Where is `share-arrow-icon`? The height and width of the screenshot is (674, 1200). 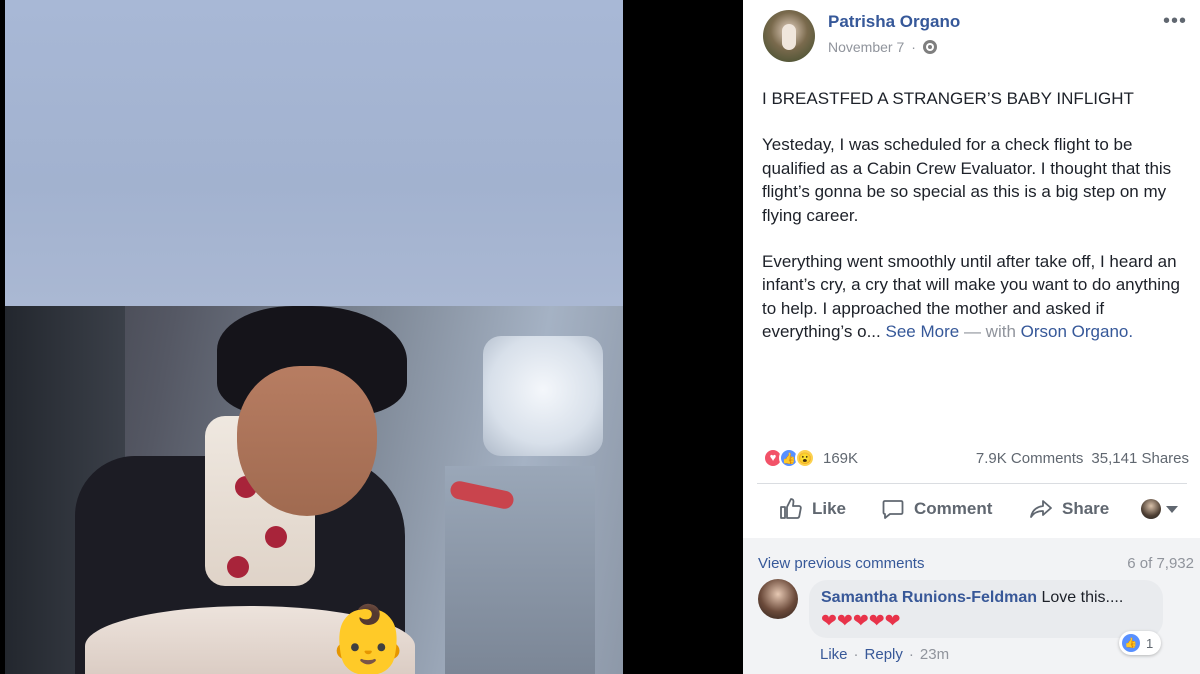 share-arrow-icon is located at coordinates (1041, 509).